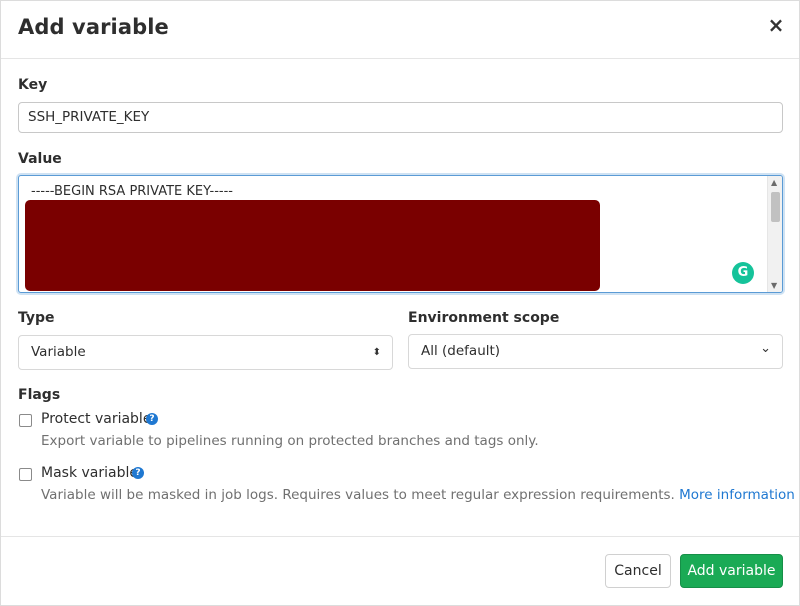 The image size is (800, 606). What do you see at coordinates (205, 352) in the screenshot?
I see `type-select: Variable ⬍` at bounding box center [205, 352].